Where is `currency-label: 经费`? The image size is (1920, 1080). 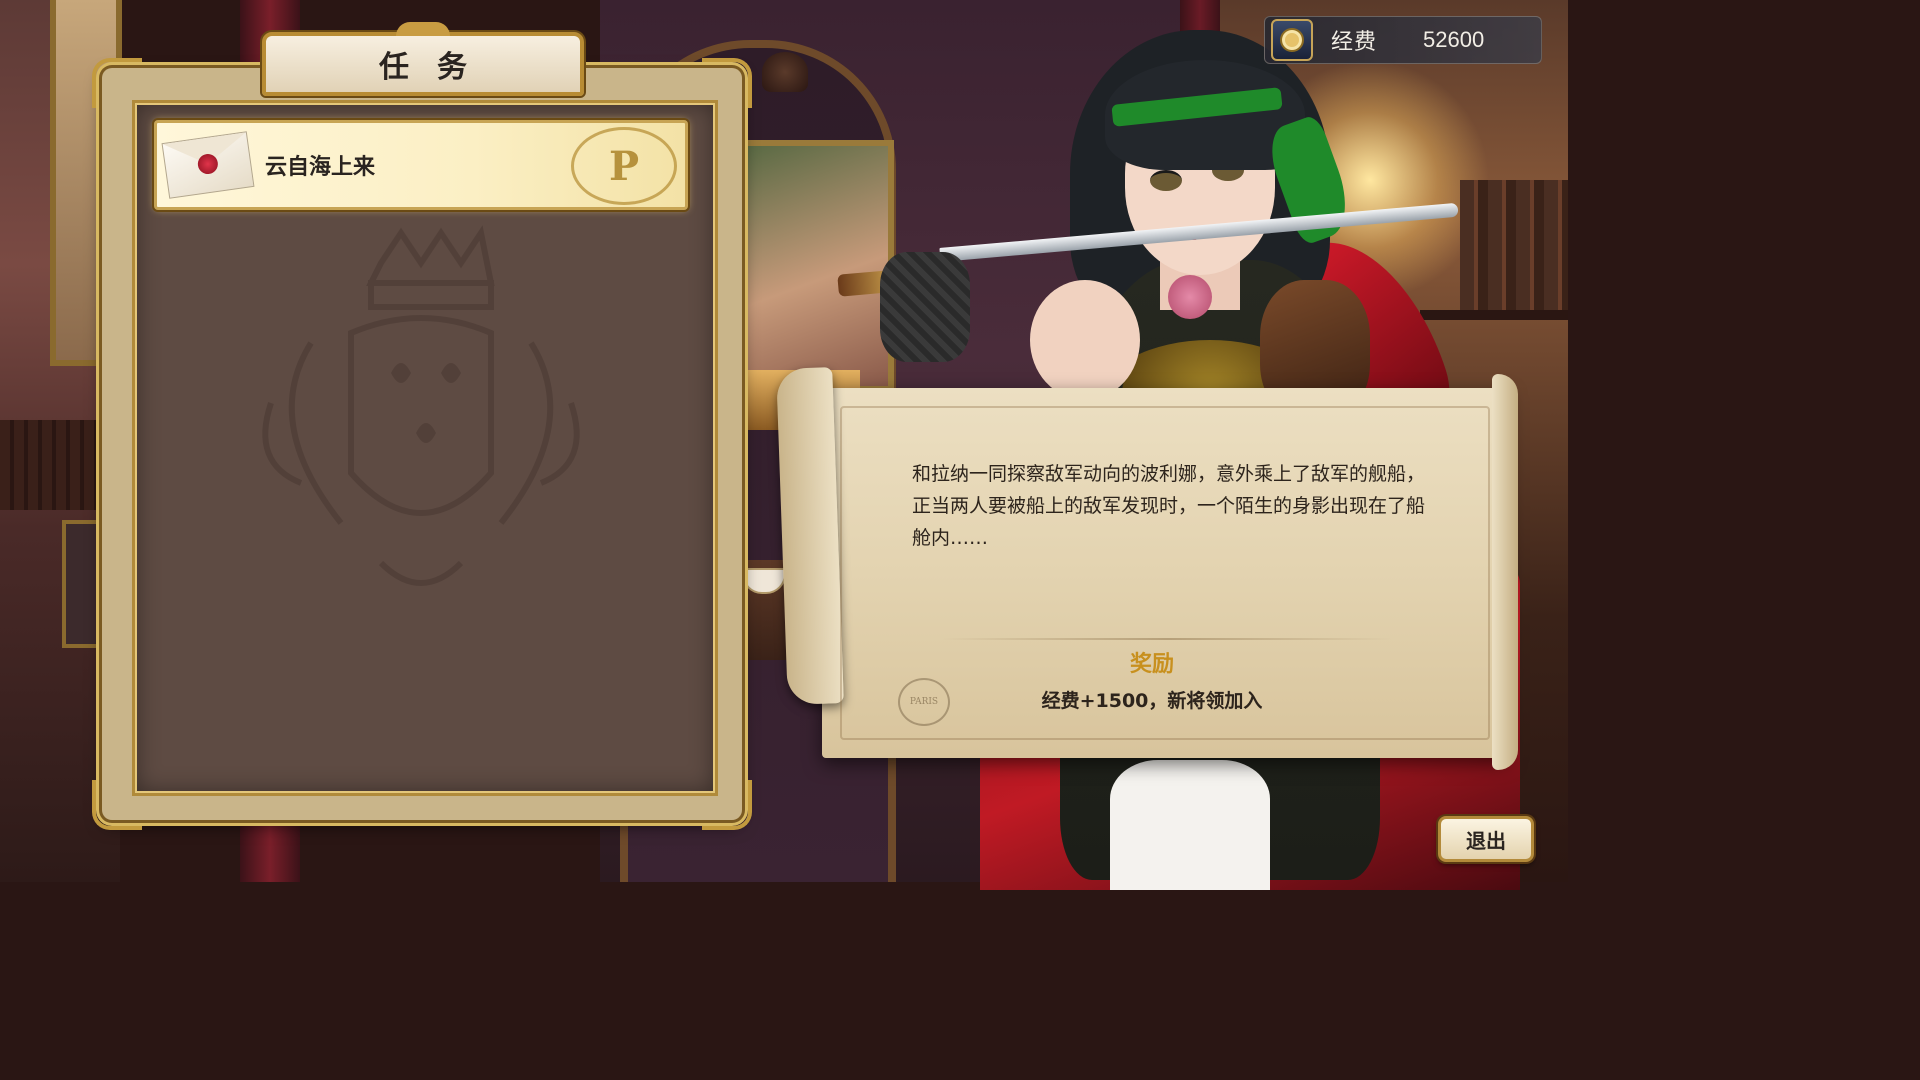 currency-label: 经费 is located at coordinates (1354, 42).